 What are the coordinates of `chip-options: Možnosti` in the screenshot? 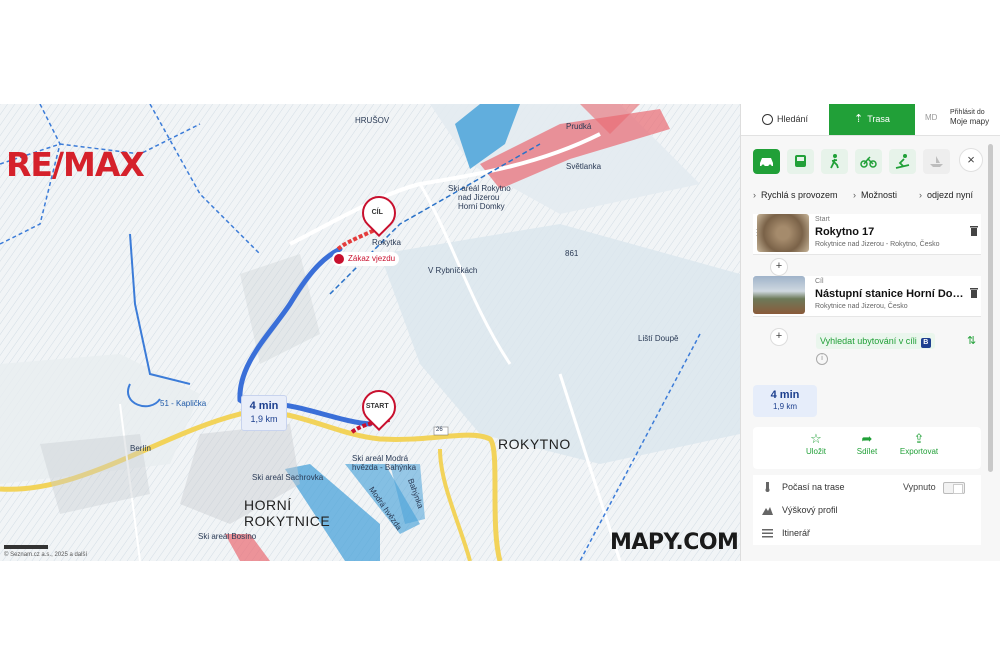 It's located at (875, 195).